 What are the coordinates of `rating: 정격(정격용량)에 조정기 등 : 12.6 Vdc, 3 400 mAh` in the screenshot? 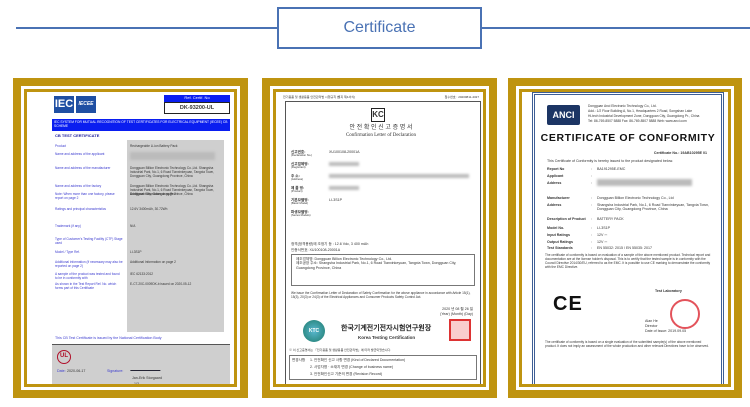 It's located at (330, 244).